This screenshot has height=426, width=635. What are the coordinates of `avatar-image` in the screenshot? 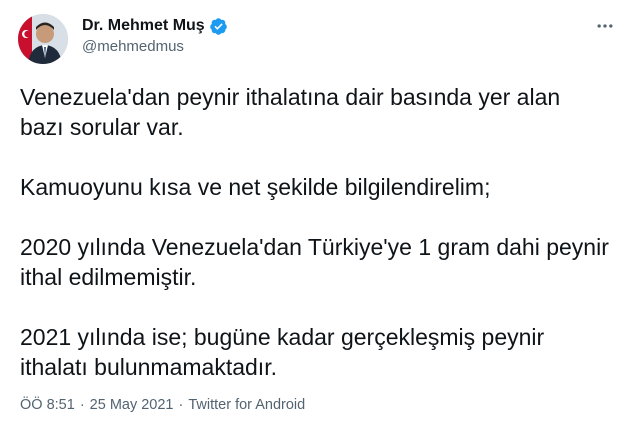 It's located at (43, 39).